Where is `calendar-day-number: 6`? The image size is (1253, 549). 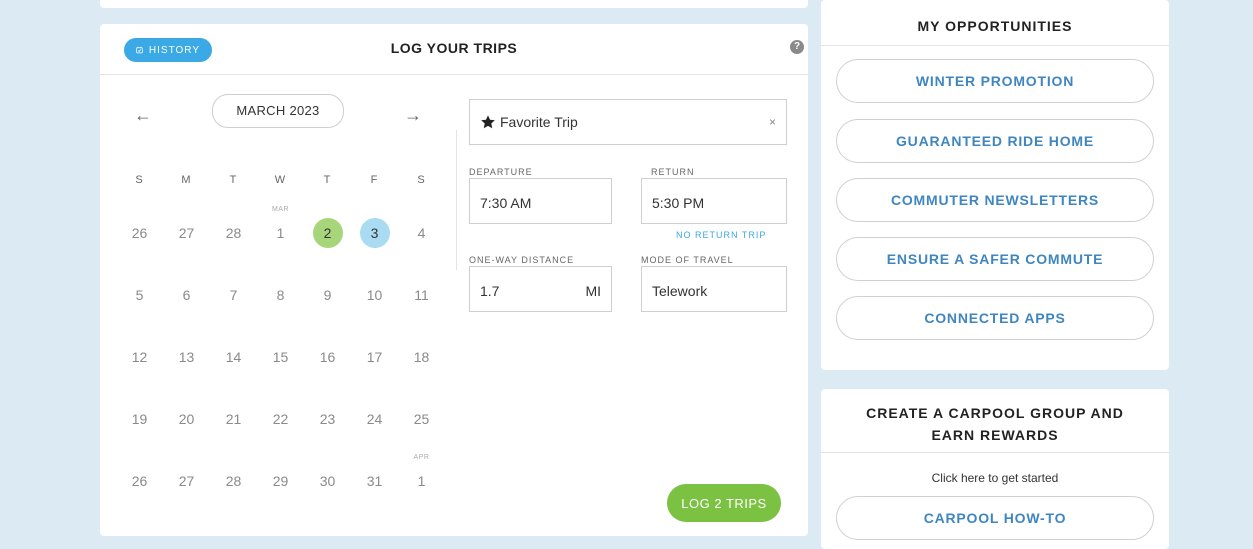 calendar-day-number: 6 is located at coordinates (186, 295).